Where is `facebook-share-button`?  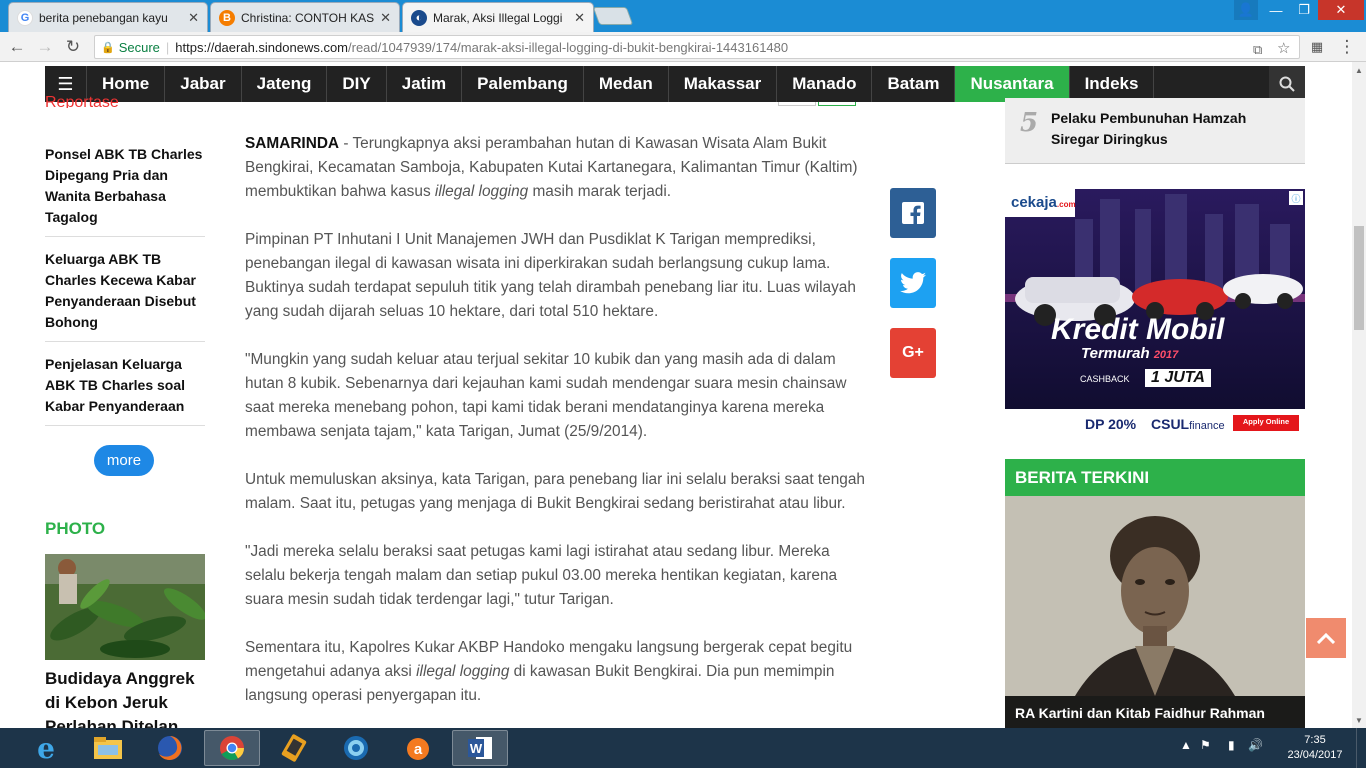 facebook-share-button is located at coordinates (913, 213).